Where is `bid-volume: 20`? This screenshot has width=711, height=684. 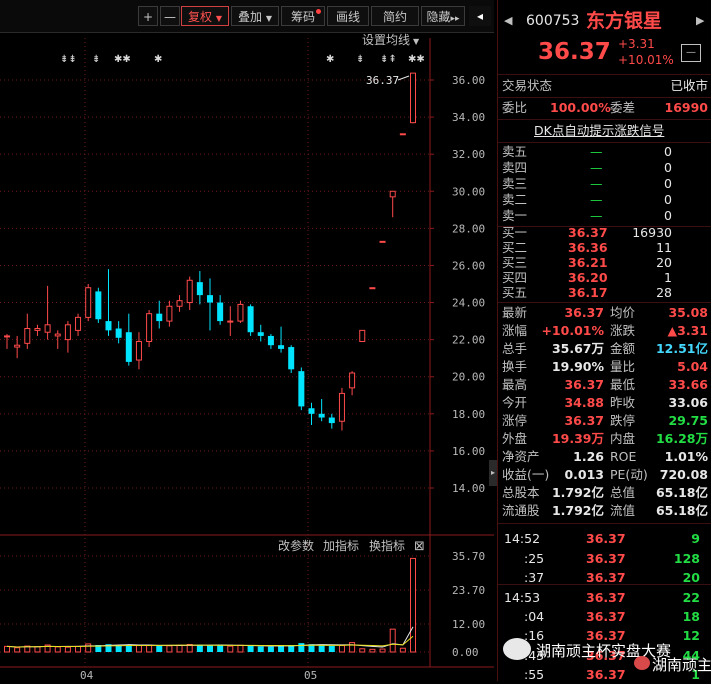 bid-volume: 20 is located at coordinates (664, 262).